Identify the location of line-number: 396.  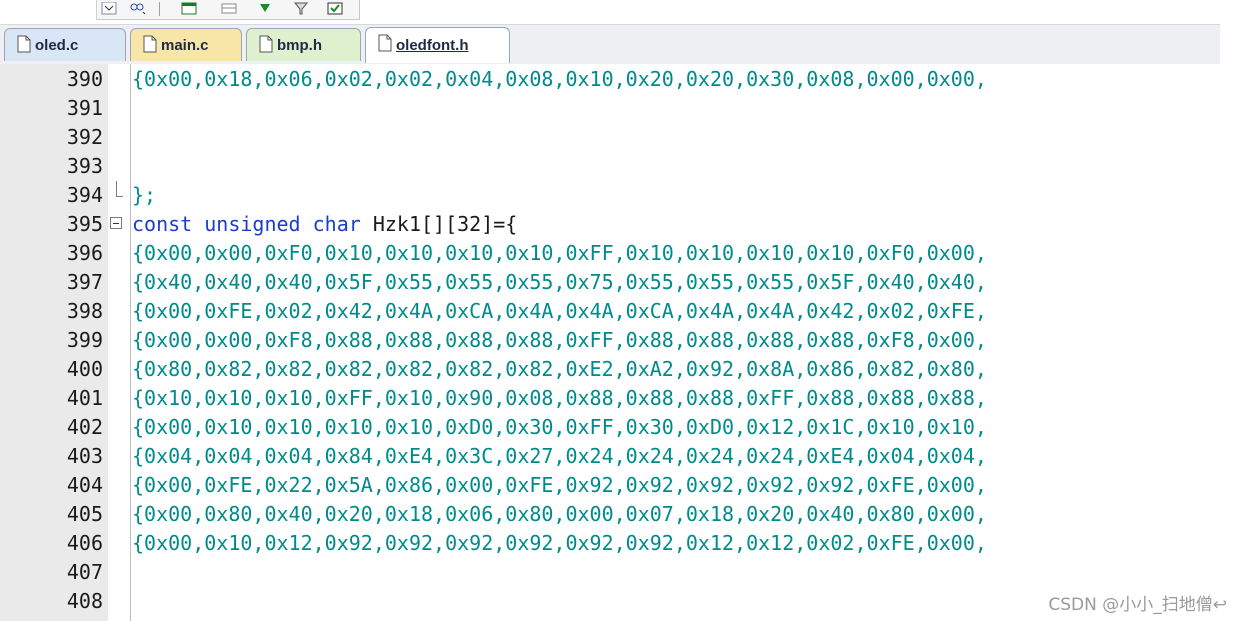
(84, 253).